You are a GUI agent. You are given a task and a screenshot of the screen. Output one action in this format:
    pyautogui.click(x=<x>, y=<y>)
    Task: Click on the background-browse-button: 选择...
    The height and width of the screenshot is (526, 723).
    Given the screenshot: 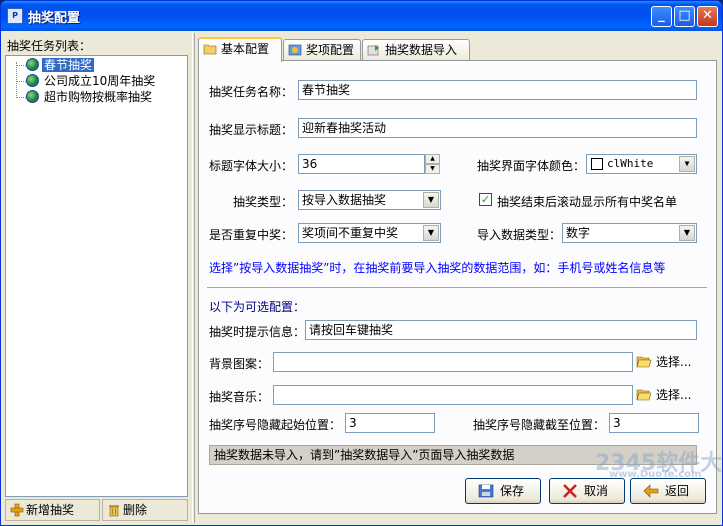 What is the action you would take?
    pyautogui.click(x=663, y=362)
    